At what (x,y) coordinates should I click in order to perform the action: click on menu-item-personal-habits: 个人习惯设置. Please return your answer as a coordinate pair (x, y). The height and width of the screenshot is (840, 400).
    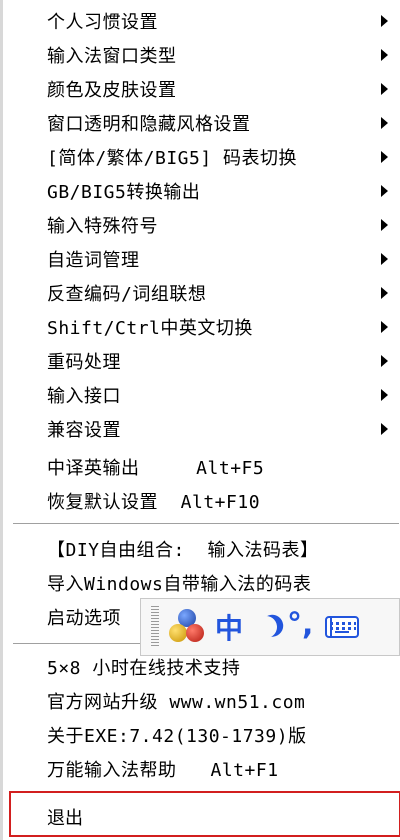
    Looking at the image, I should click on (205, 21).